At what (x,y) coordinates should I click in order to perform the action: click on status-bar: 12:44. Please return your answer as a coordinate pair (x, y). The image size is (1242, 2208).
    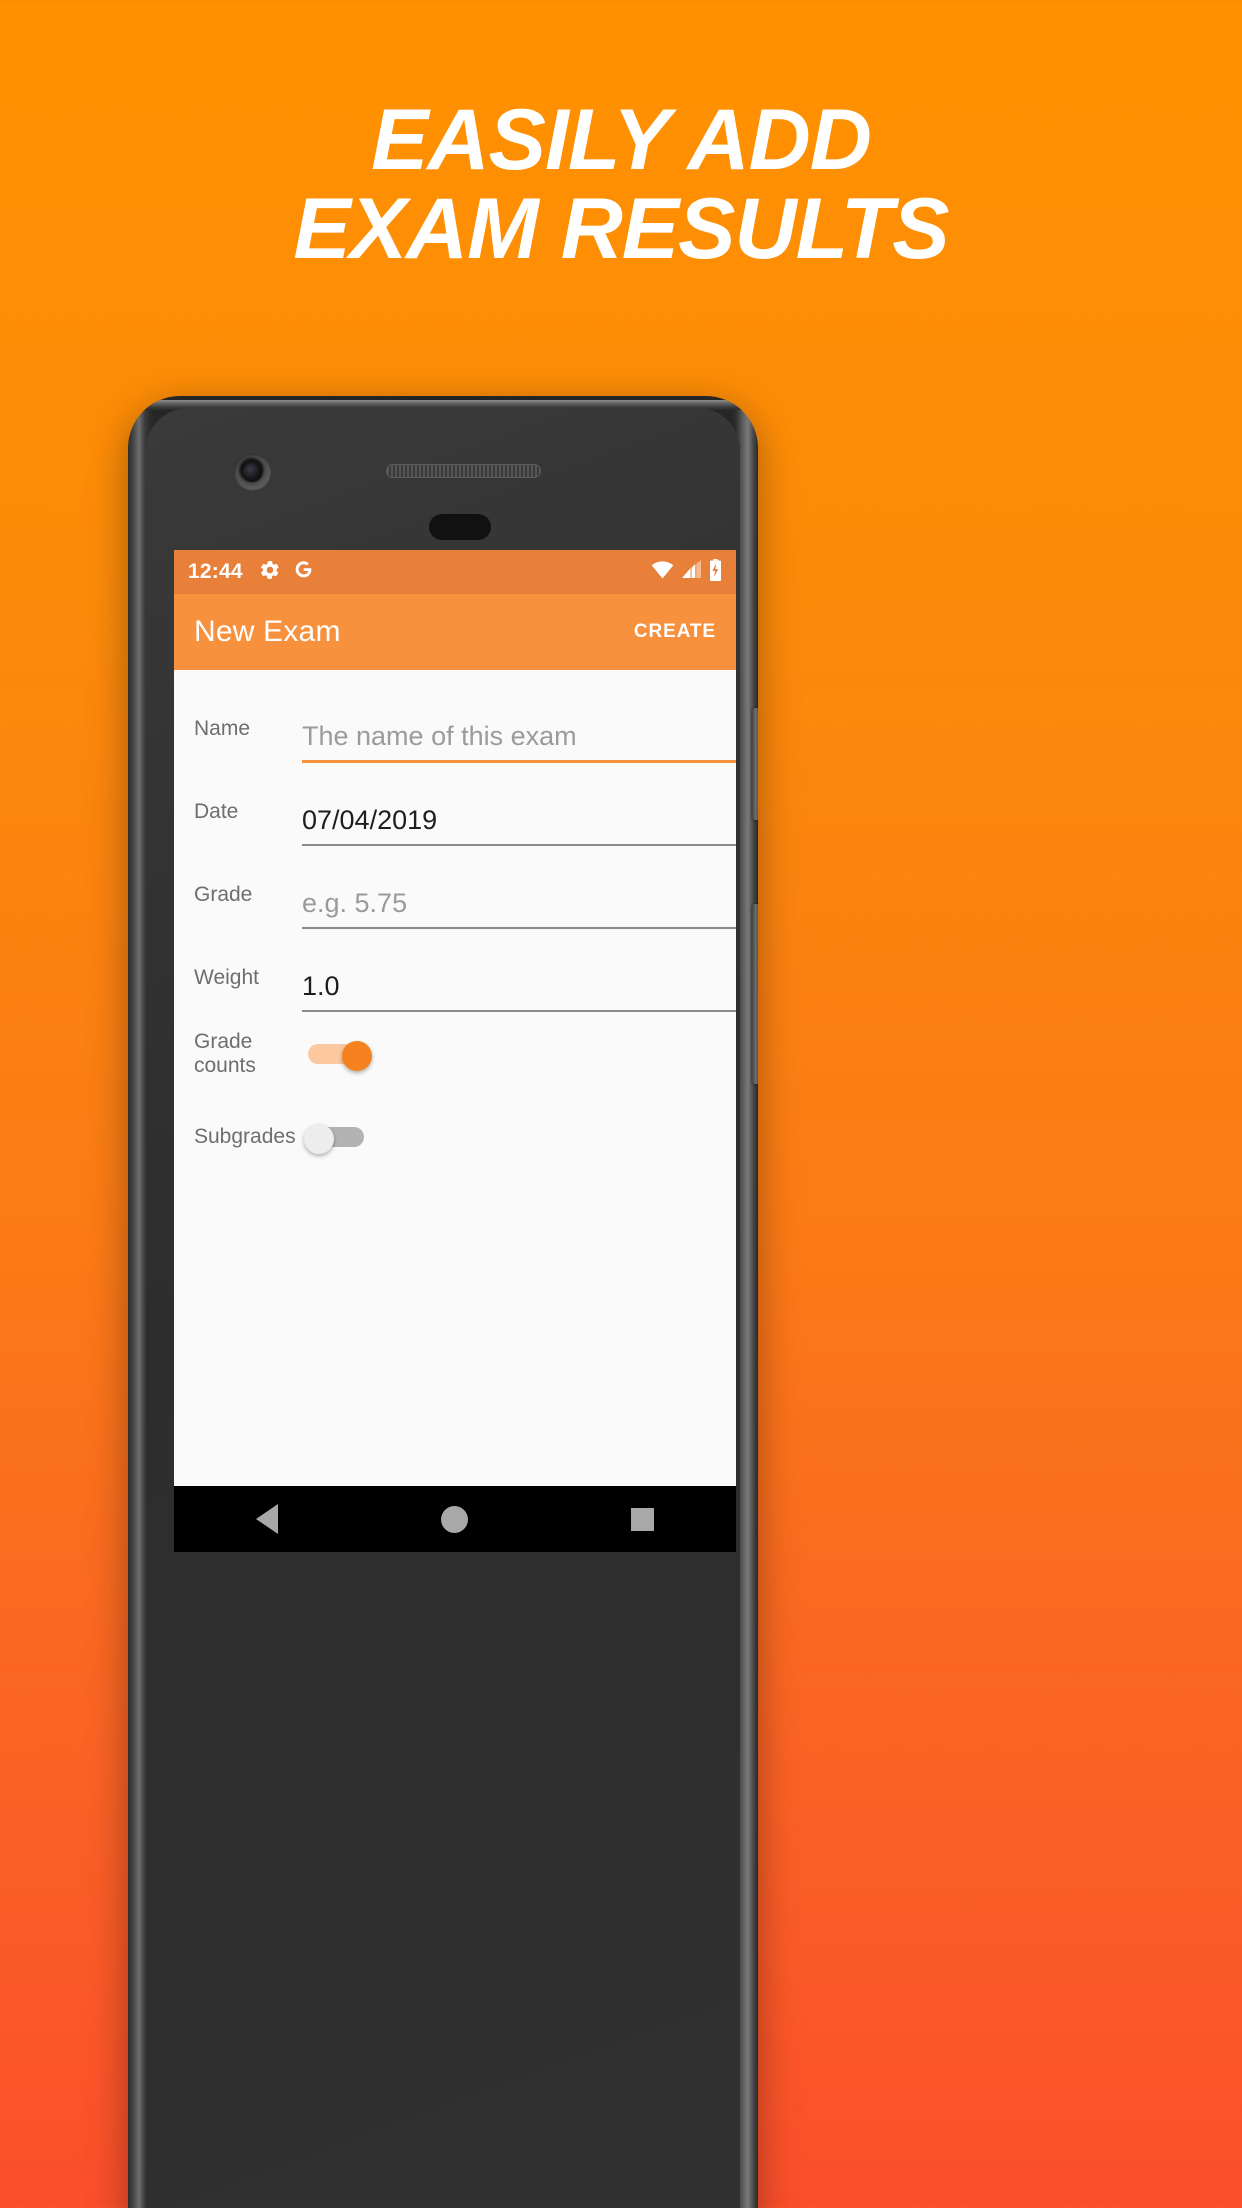
    Looking at the image, I should click on (455, 572).